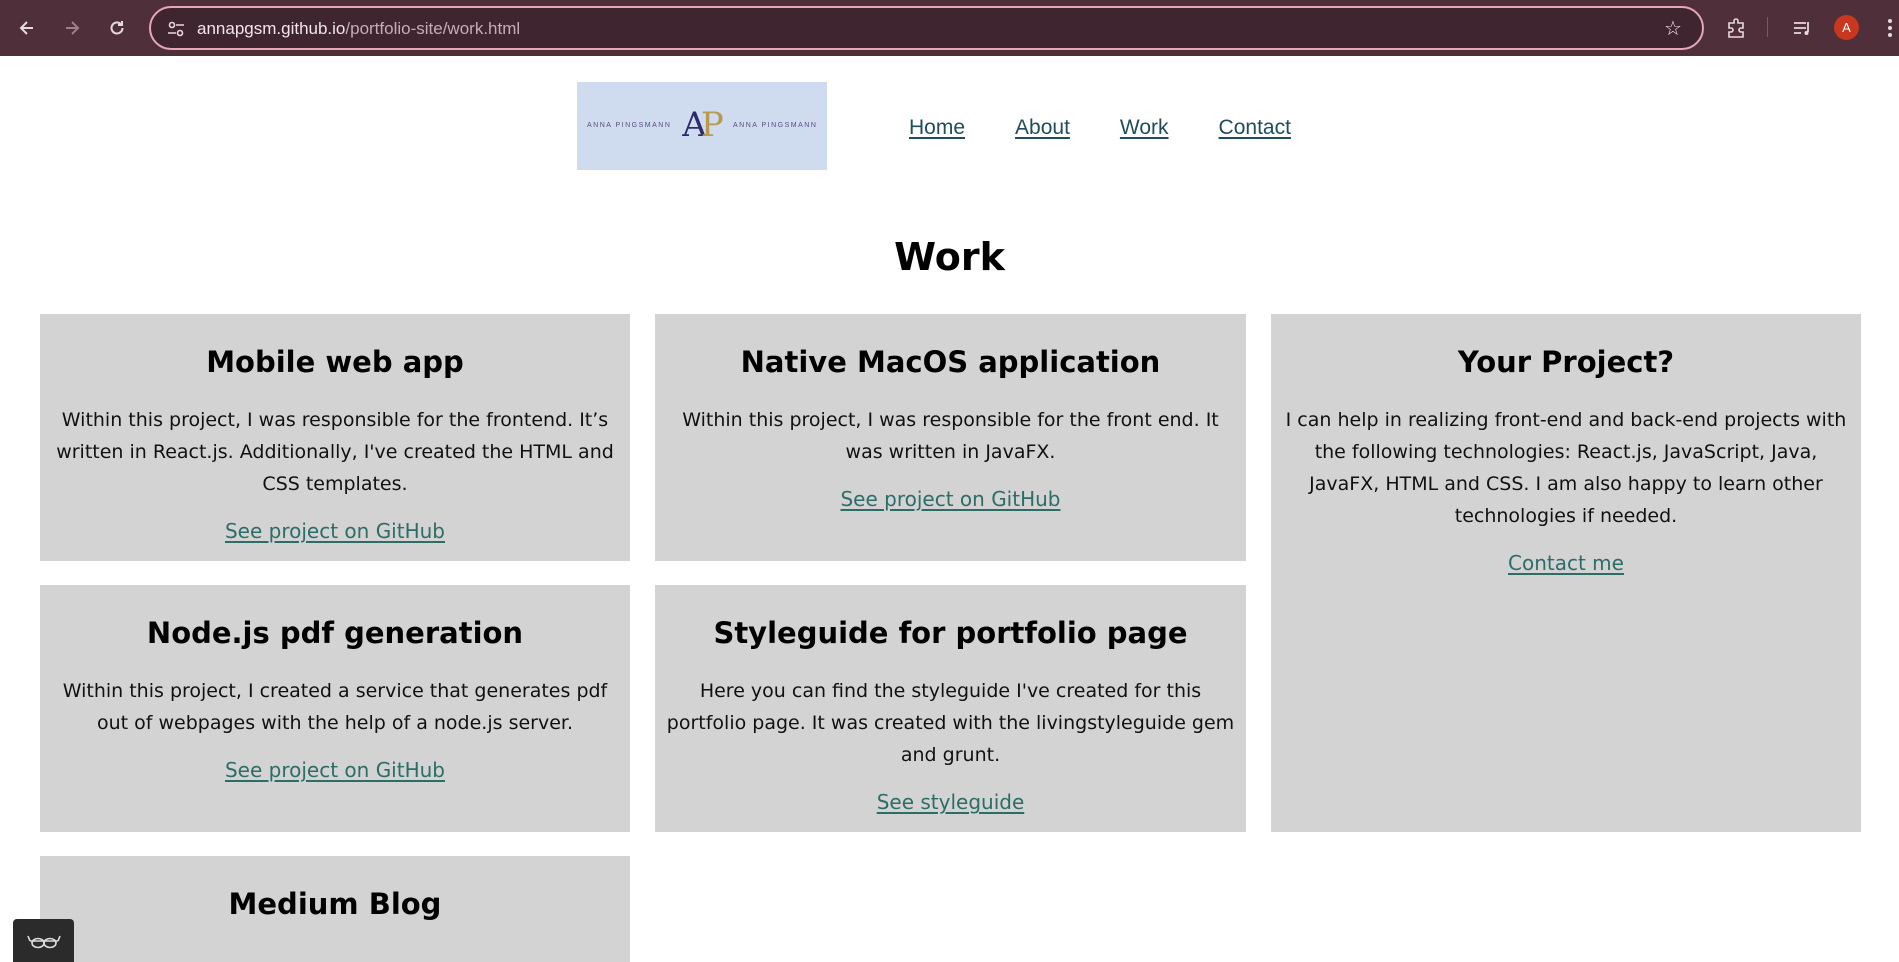 The image size is (1899, 962). I want to click on site-logo: ANNA PINGSMANN AP ANNA PINGSMANN, so click(702, 126).